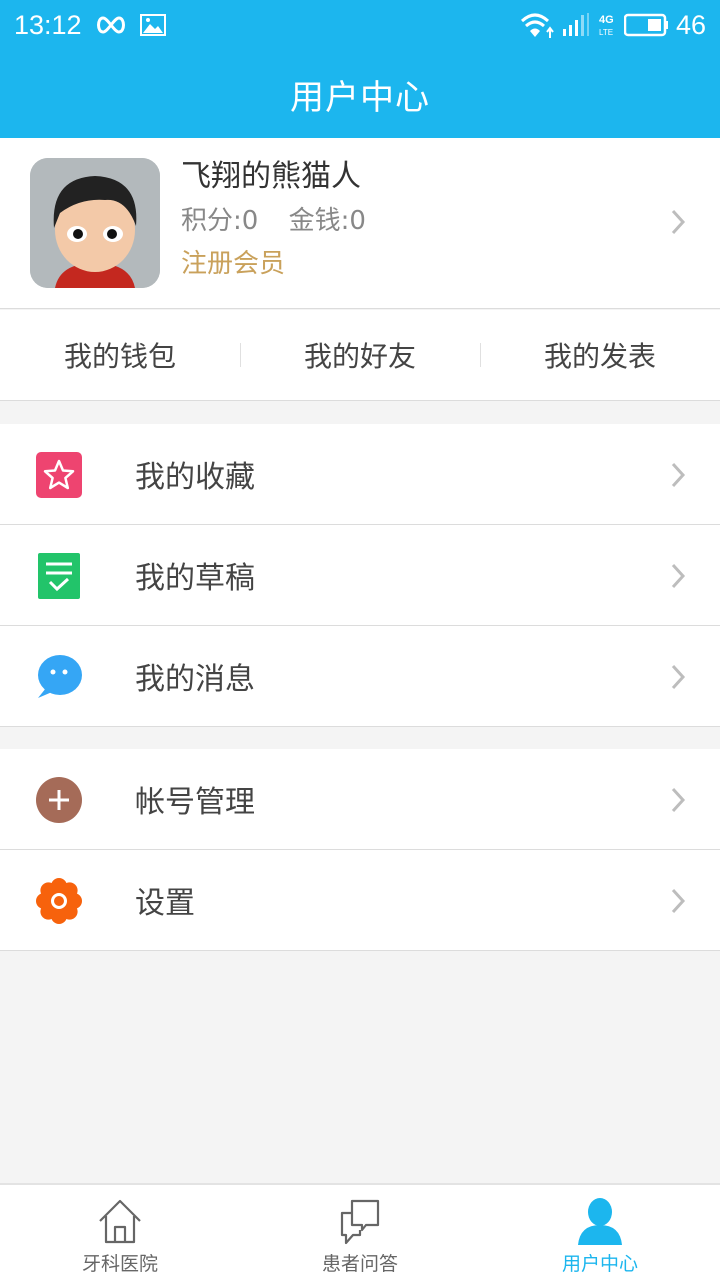 The image size is (720, 1280). I want to click on tab-hospital: 牙科医院, so click(120, 1232).